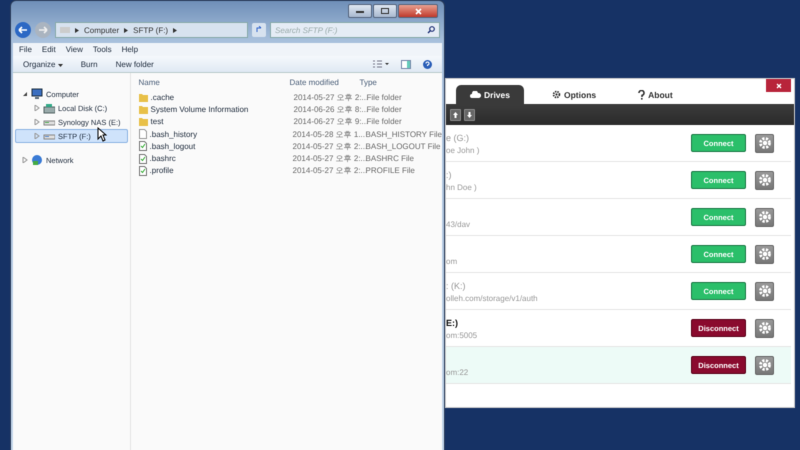  I want to click on globe-icon, so click(37, 160).